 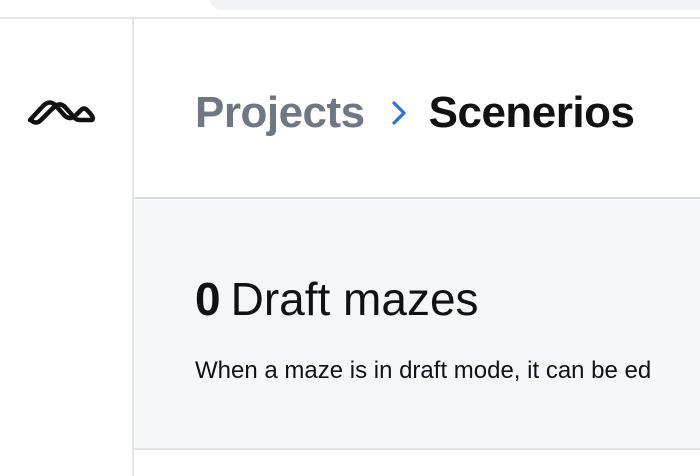 What do you see at coordinates (354, 299) in the screenshot?
I see `draft-mazes-label: Draft mazes` at bounding box center [354, 299].